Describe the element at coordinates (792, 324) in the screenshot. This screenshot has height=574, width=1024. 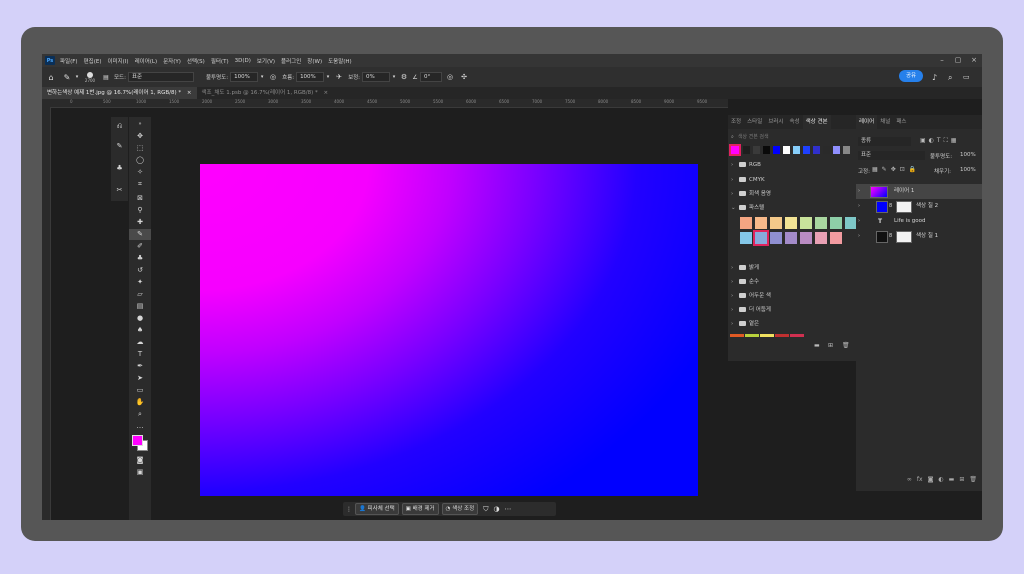
I see `swatch-group-9: › 옅은` at that location.